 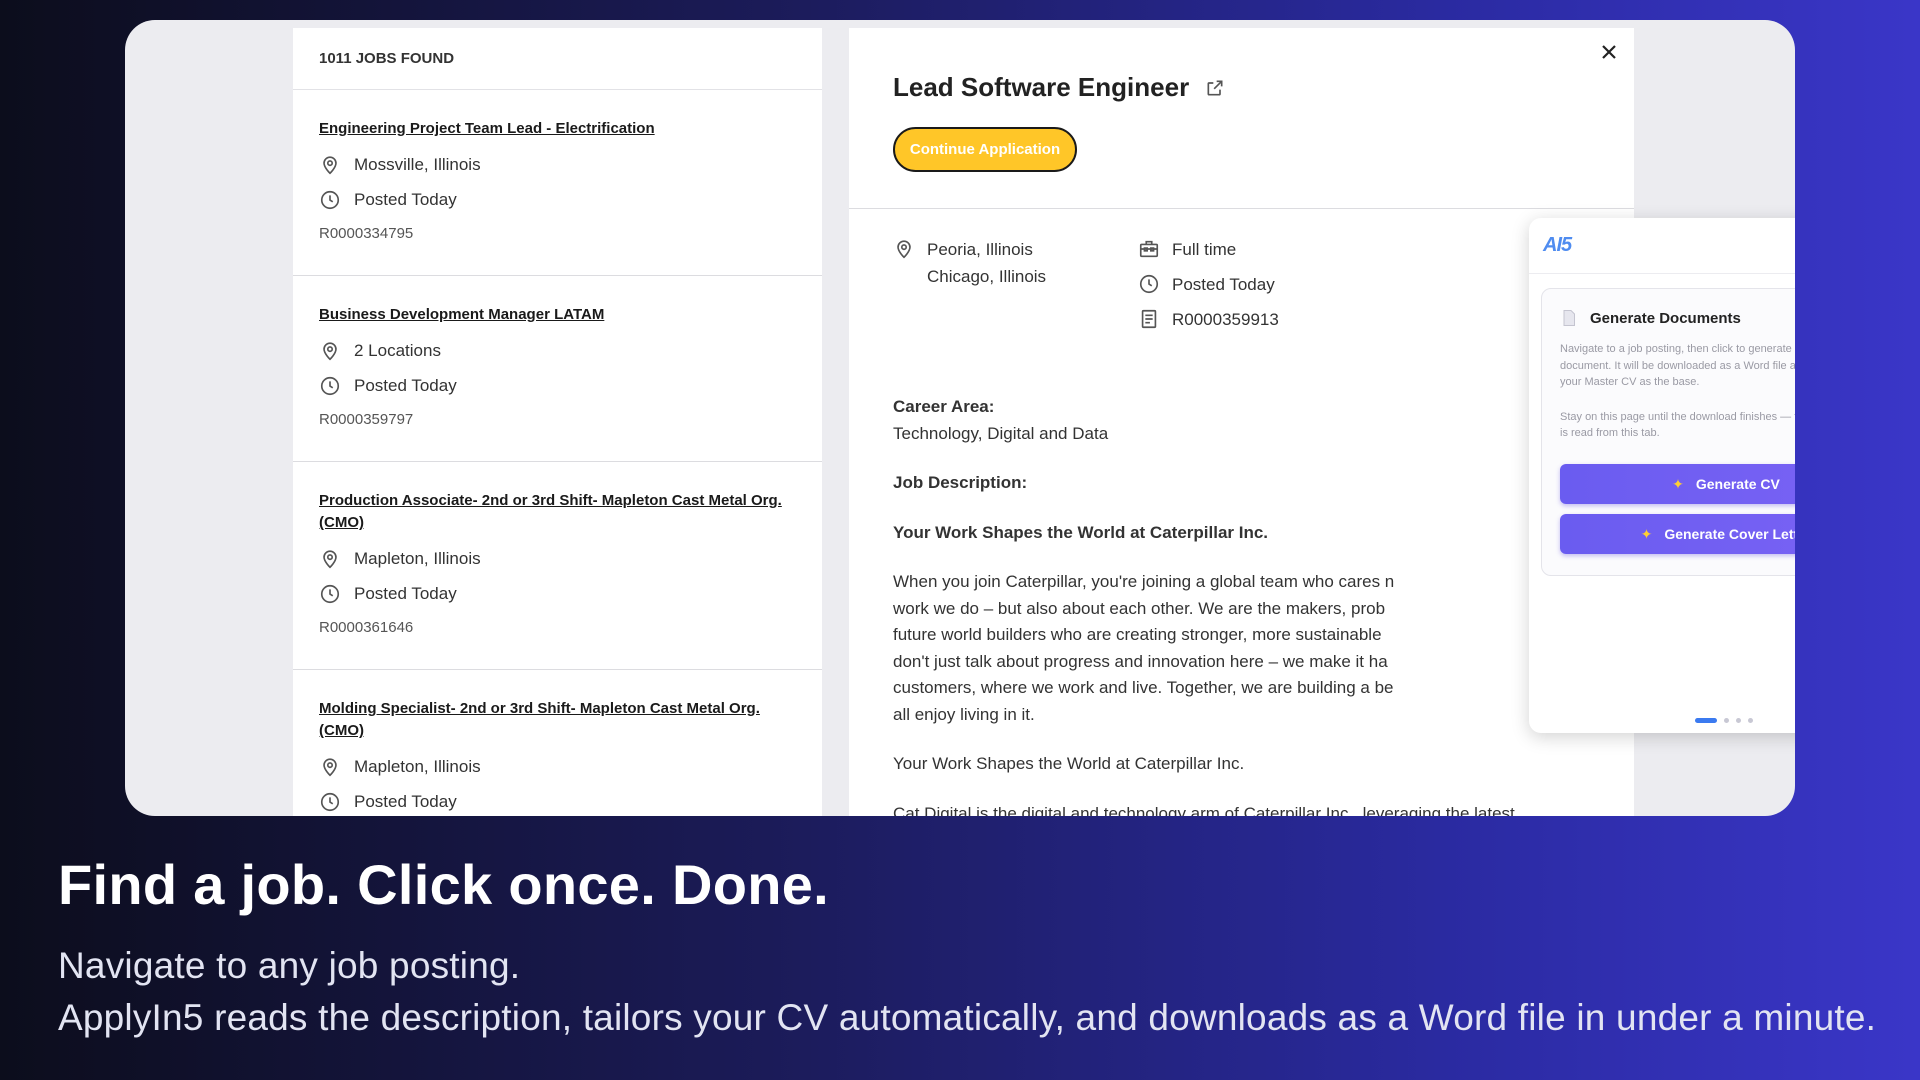 What do you see at coordinates (985, 149) in the screenshot?
I see `continue-application-button: Continue Application` at bounding box center [985, 149].